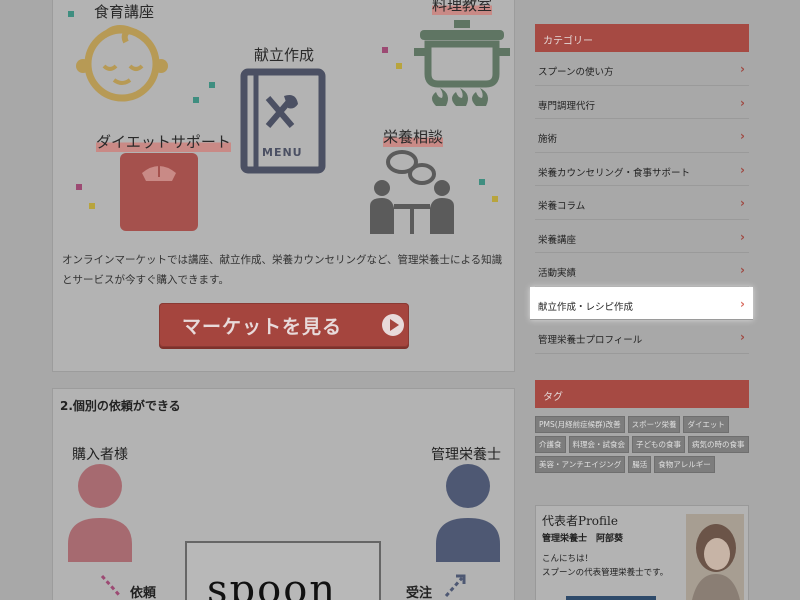 This screenshot has height=600, width=800. Describe the element at coordinates (550, 444) in the screenshot. I see `tag-link: 介護食` at that location.